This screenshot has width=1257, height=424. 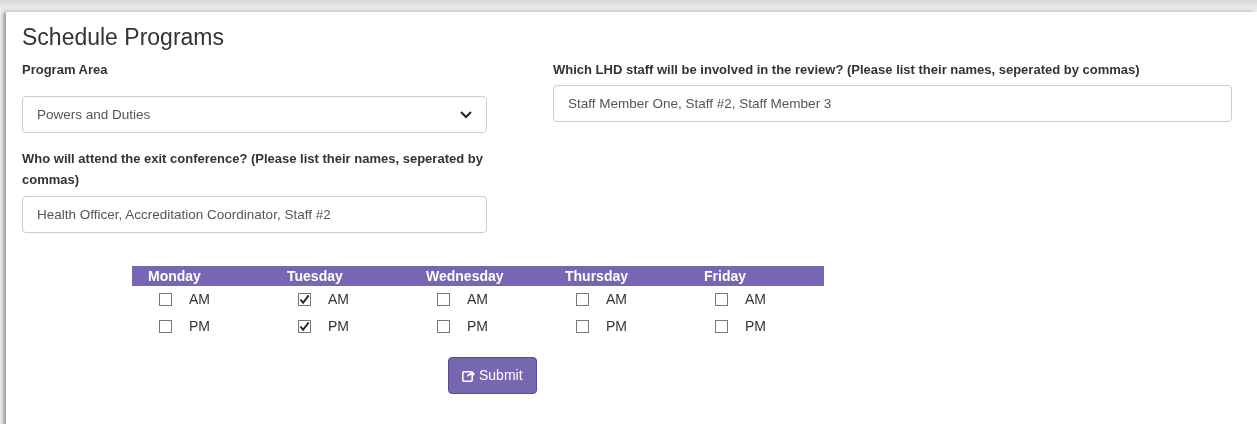 I want to click on day-heading: Friday, so click(x=725, y=276).